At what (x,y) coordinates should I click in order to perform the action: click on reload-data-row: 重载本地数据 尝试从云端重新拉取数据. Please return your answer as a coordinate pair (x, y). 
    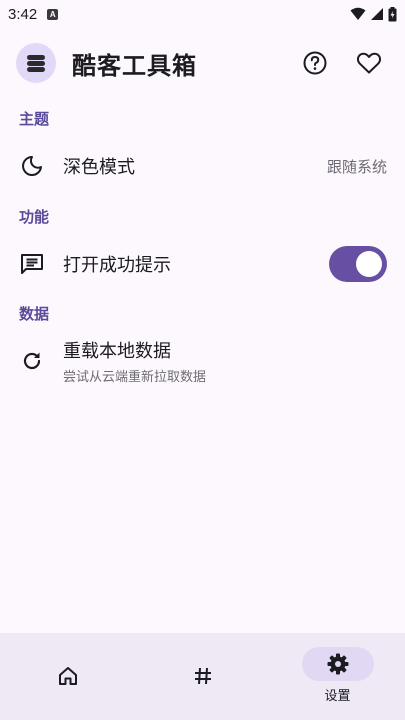
    Looking at the image, I should click on (202, 361).